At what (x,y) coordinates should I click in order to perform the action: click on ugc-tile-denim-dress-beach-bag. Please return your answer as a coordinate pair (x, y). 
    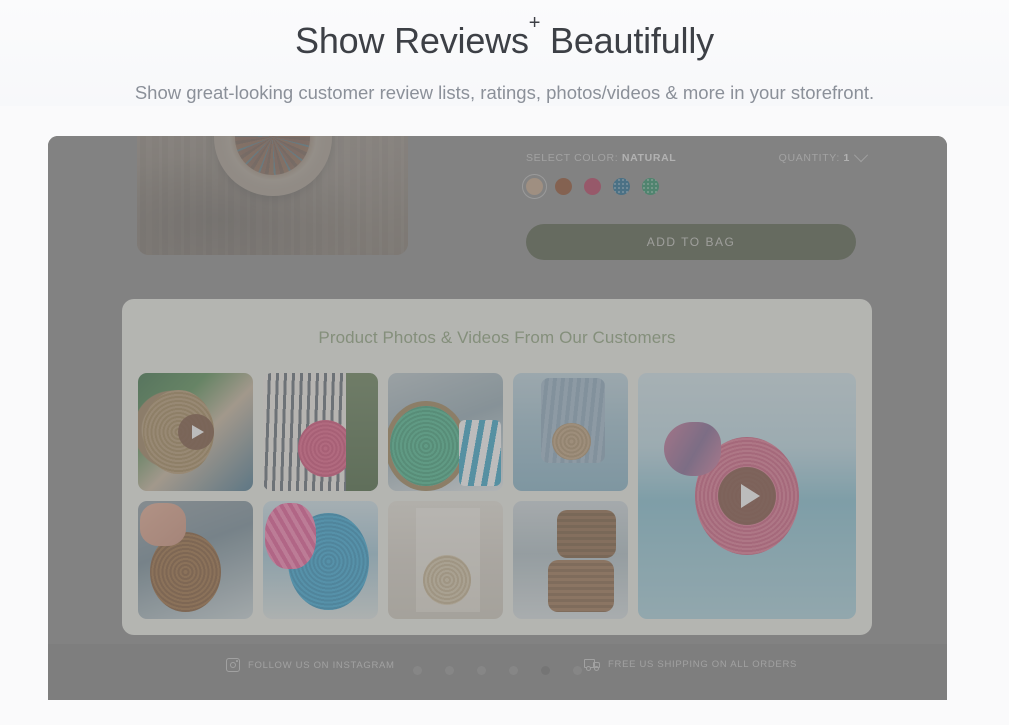
    Looking at the image, I should click on (570, 432).